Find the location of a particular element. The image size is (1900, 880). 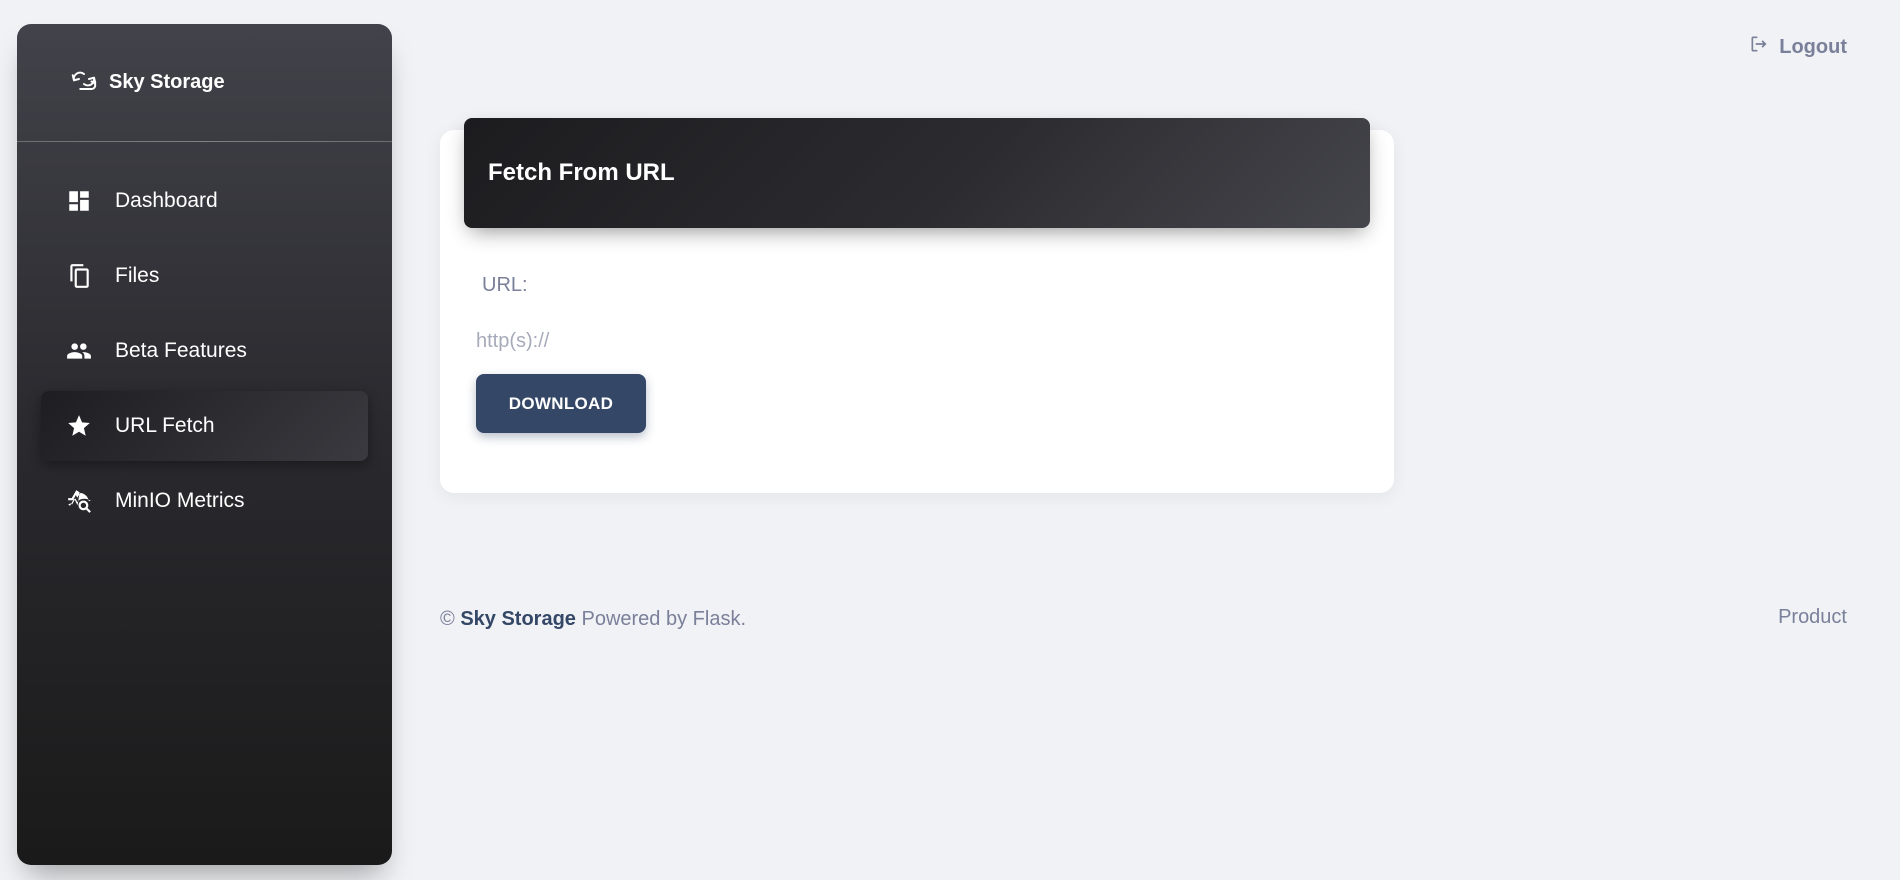

footer-brand: Sky Storage is located at coordinates (518, 619).